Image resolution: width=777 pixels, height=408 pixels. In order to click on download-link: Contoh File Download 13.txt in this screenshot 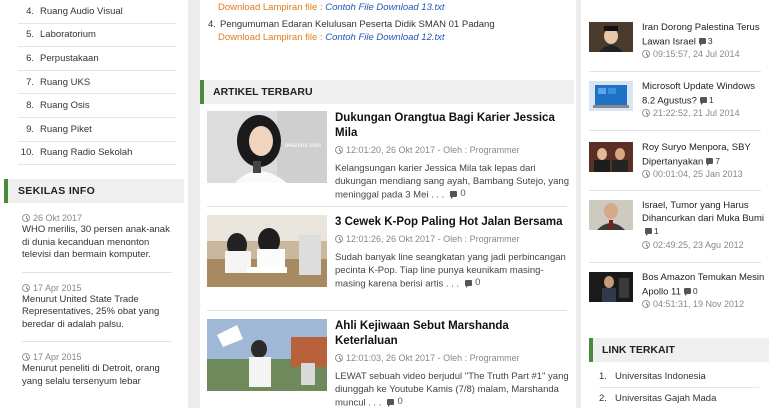, I will do `click(384, 7)`.